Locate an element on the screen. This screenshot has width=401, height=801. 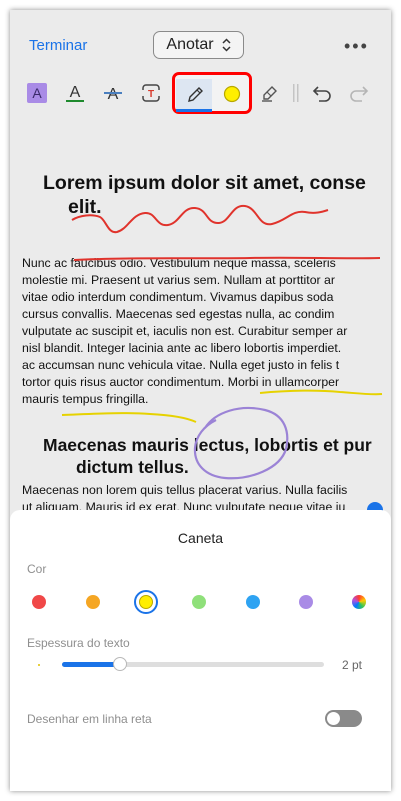
underline-text-tool: A is located at coordinates (75, 93).